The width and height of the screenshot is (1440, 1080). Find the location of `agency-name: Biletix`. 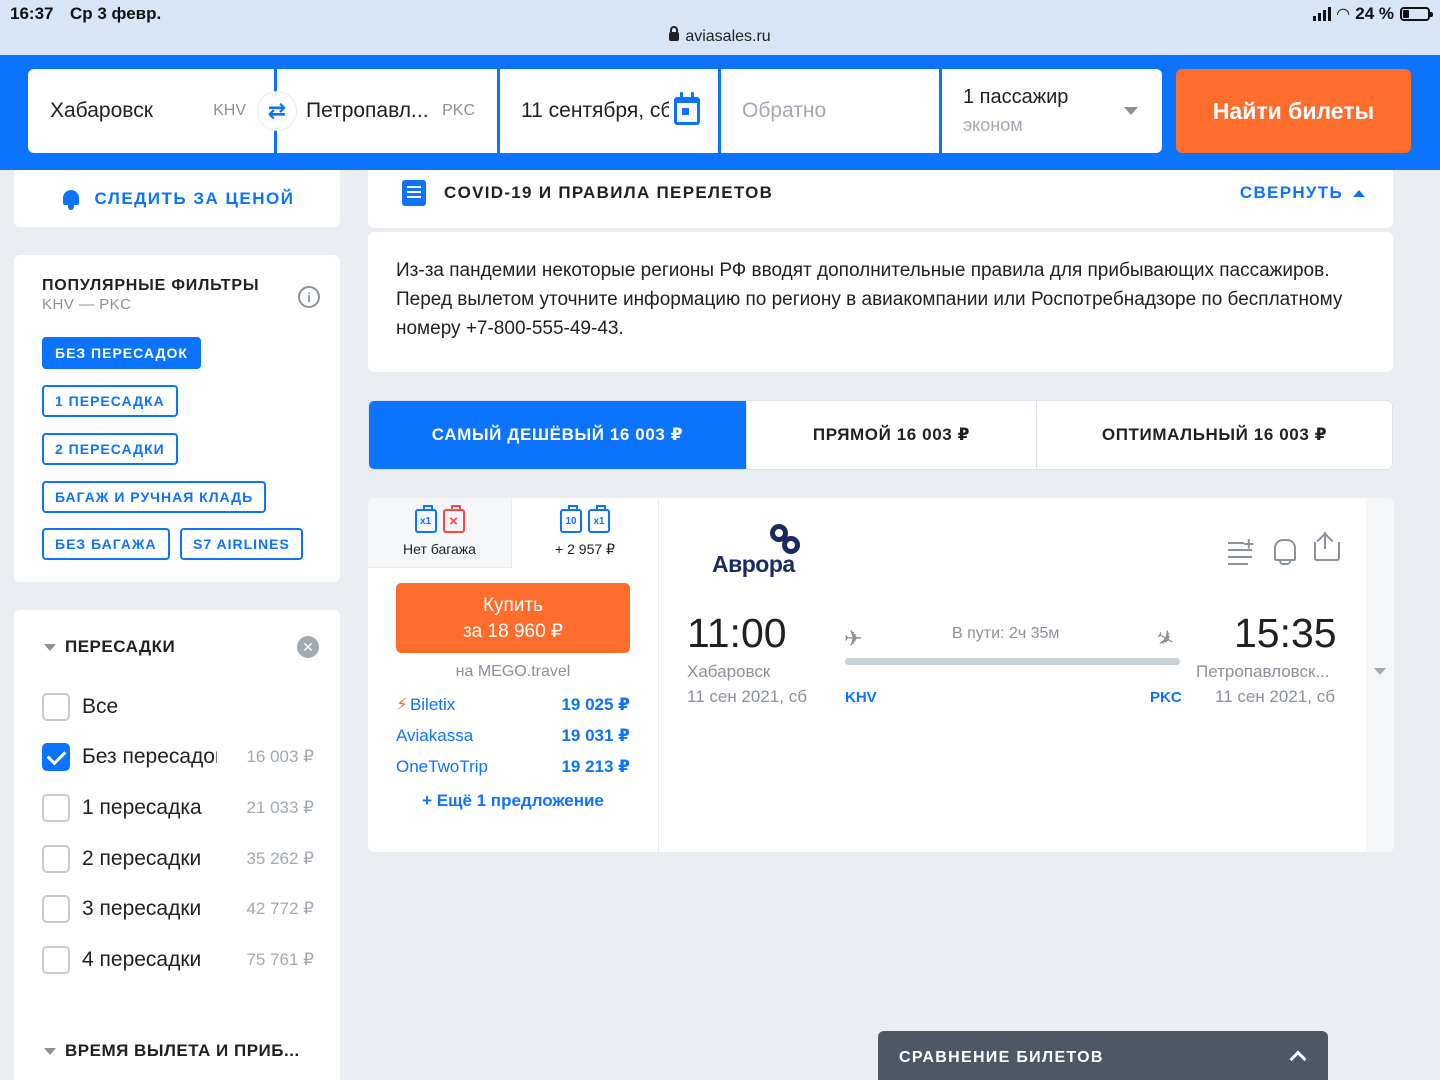

agency-name: Biletix is located at coordinates (432, 704).